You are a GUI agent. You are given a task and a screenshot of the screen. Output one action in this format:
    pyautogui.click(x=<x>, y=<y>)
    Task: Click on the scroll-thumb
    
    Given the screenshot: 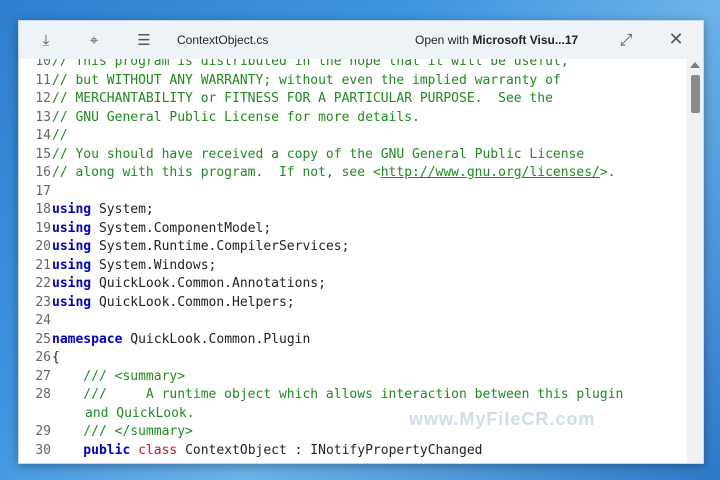 What is the action you would take?
    pyautogui.click(x=695, y=94)
    